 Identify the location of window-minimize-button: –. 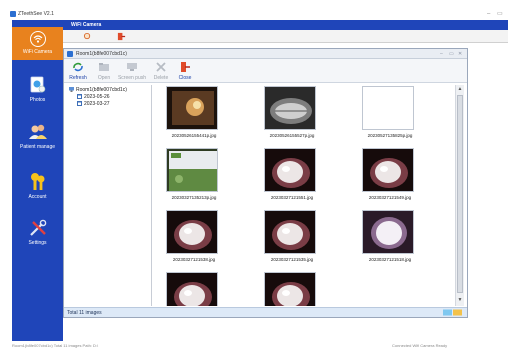
(441, 54).